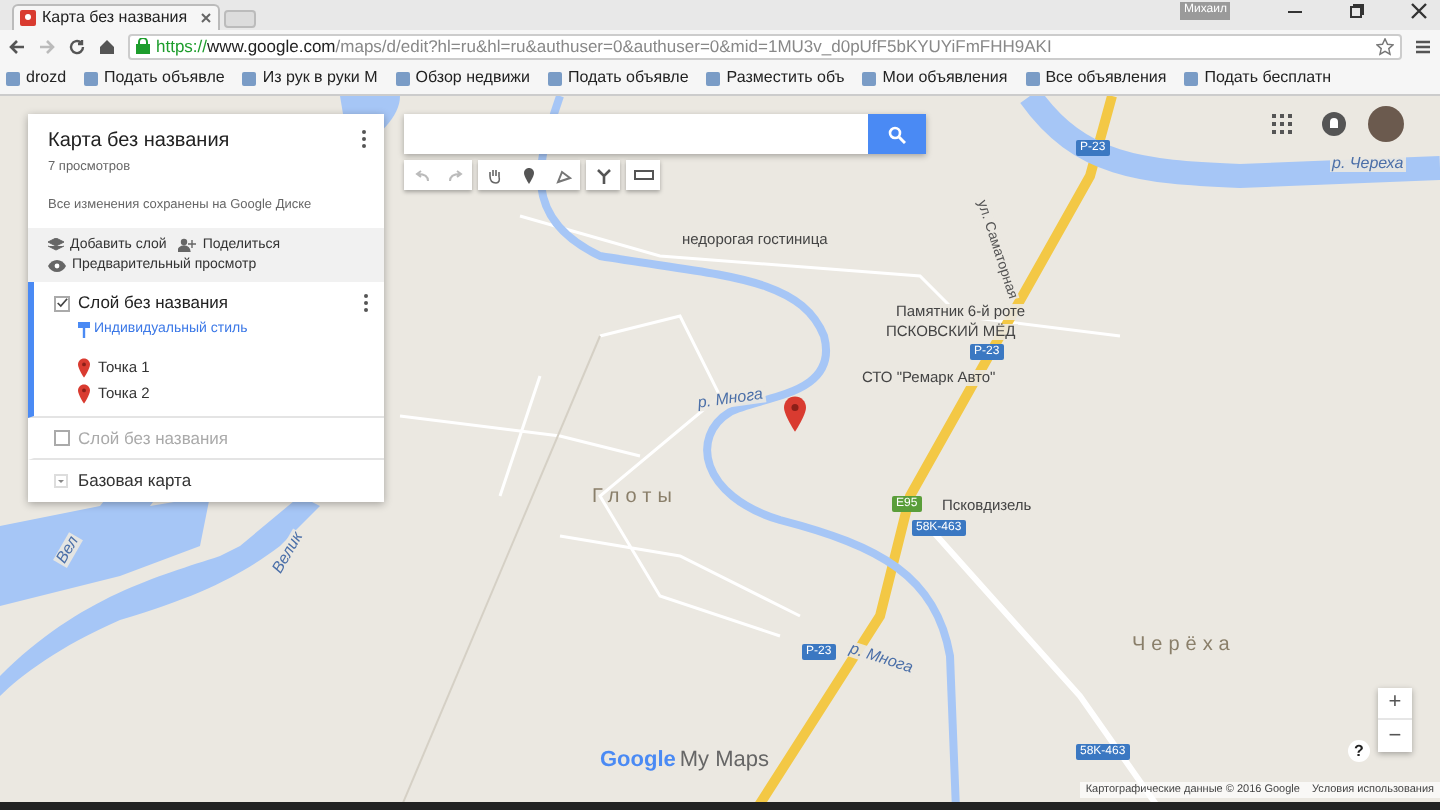  What do you see at coordinates (1385, 46) in the screenshot?
I see `star-icon` at bounding box center [1385, 46].